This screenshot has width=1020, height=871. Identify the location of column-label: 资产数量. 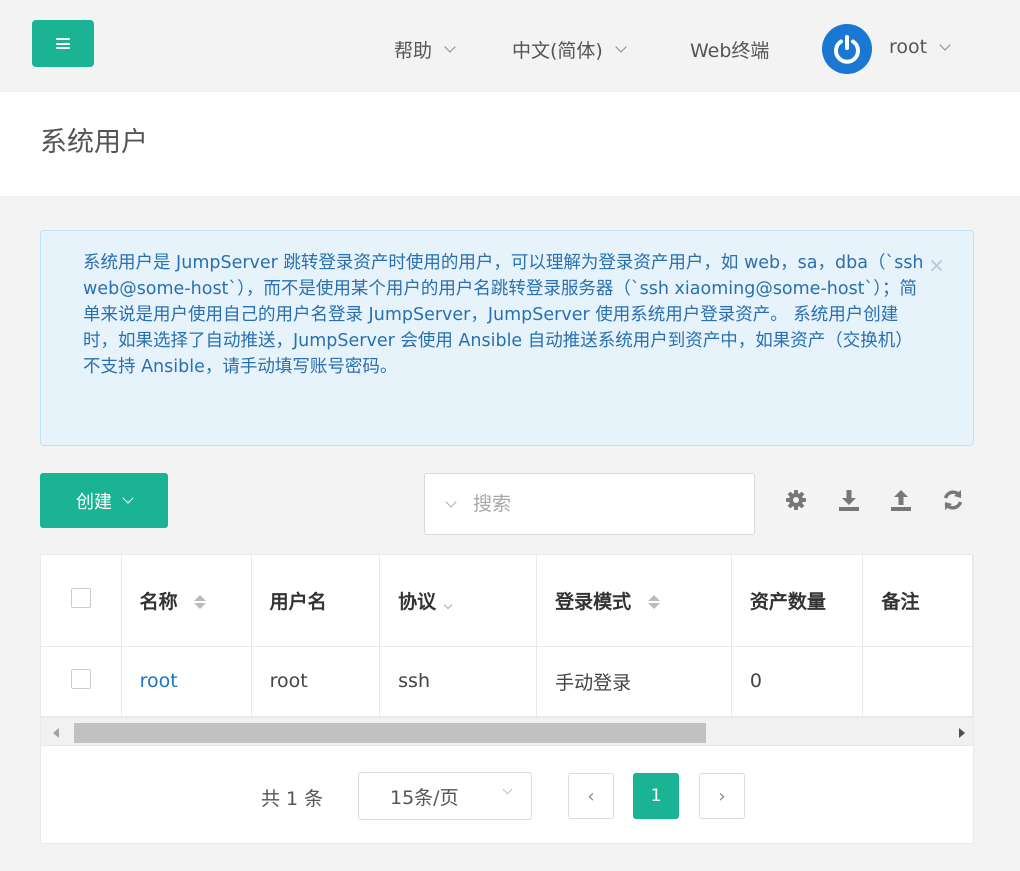
(787, 601).